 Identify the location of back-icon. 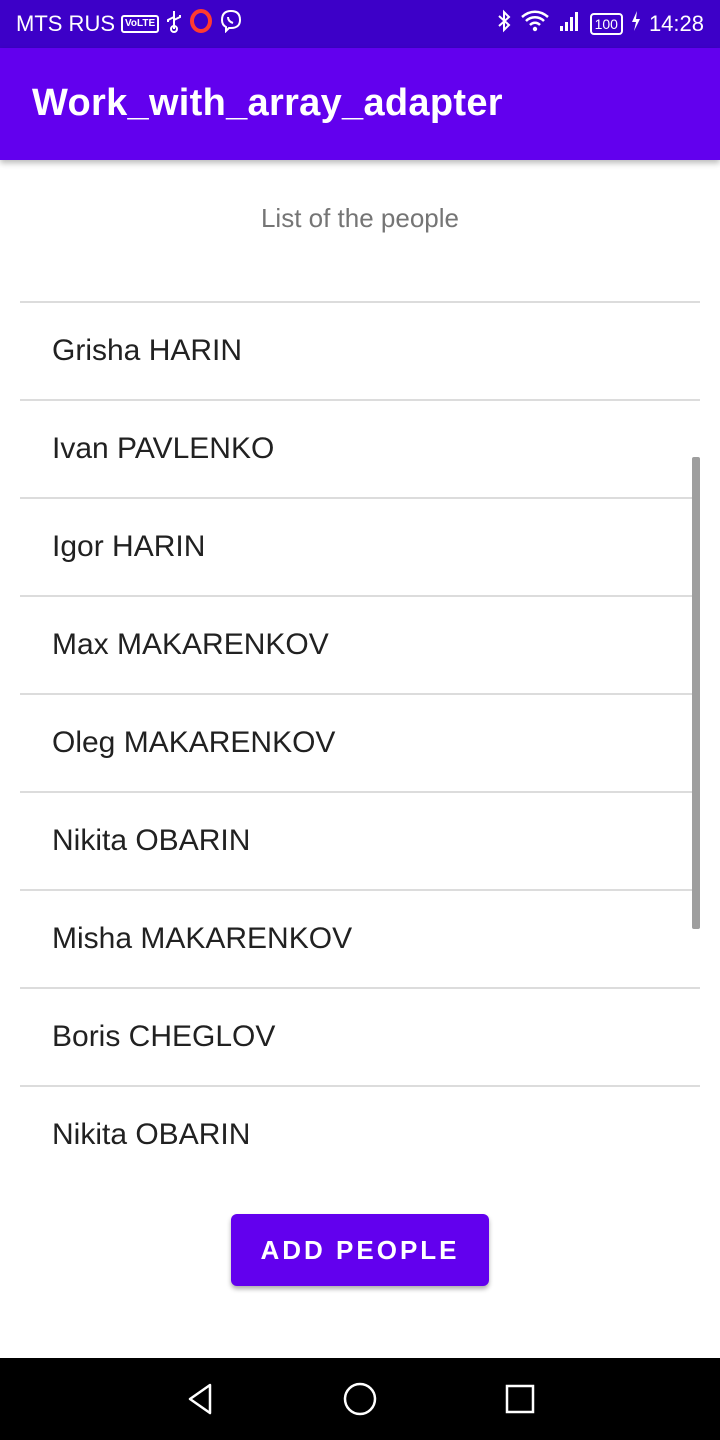
(200, 1399).